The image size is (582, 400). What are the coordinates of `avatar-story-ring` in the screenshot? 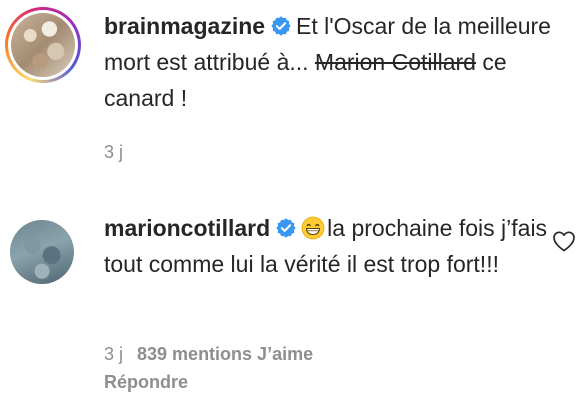 It's located at (43, 45).